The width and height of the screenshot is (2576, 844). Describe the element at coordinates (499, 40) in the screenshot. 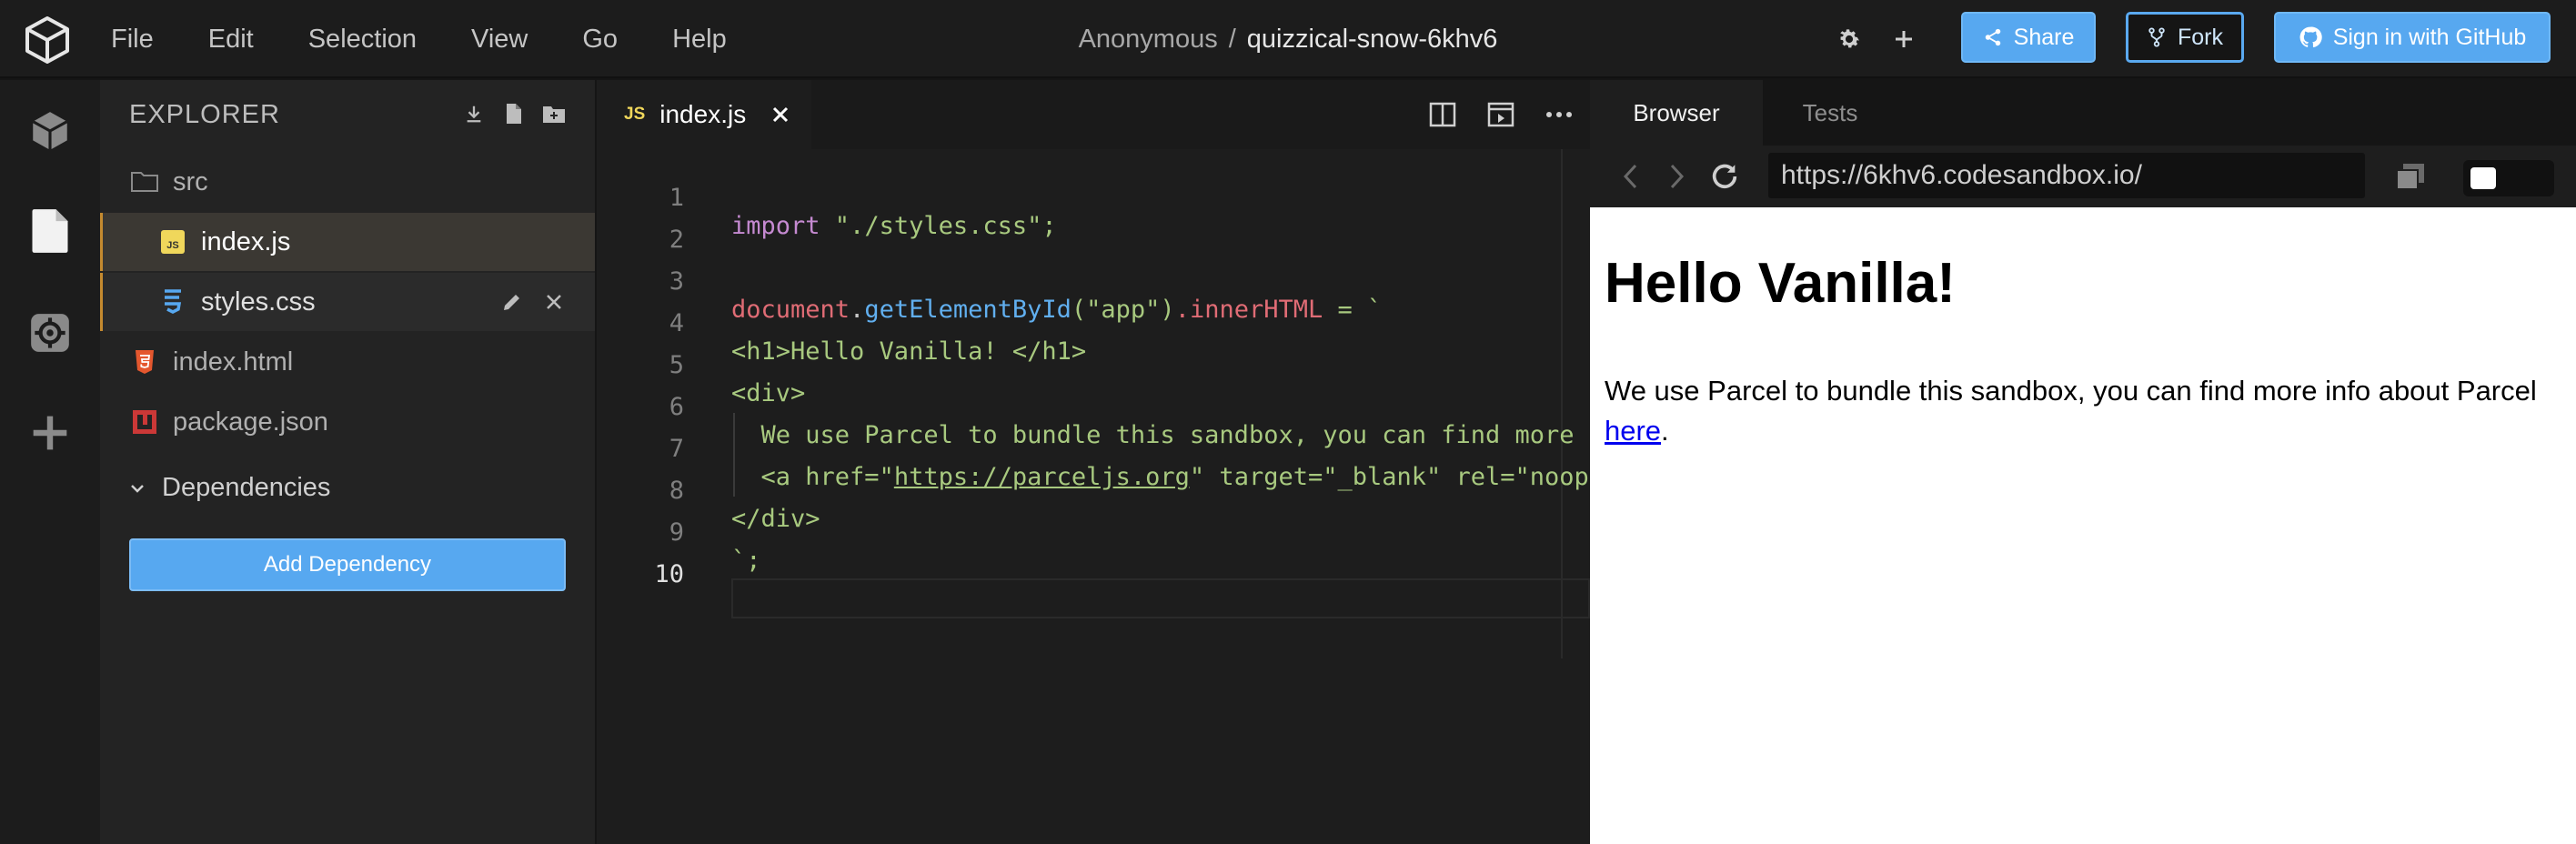

I see `menu-view: View` at that location.